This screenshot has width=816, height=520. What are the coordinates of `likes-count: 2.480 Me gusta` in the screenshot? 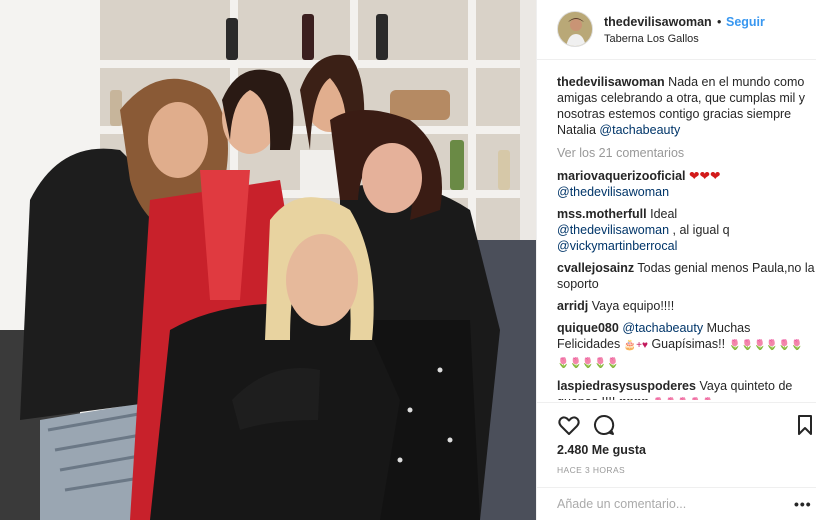 It's located at (601, 450).